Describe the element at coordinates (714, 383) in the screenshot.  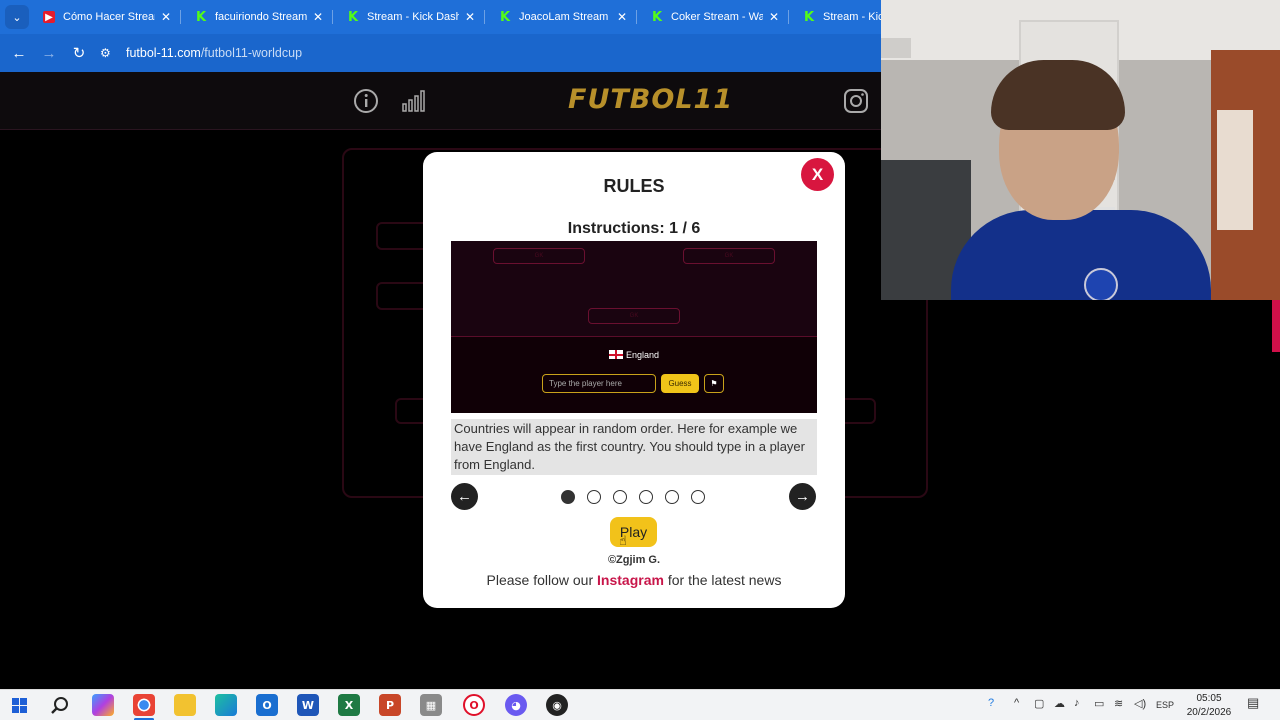
I see `preview-flag-icon: ⚑` at that location.